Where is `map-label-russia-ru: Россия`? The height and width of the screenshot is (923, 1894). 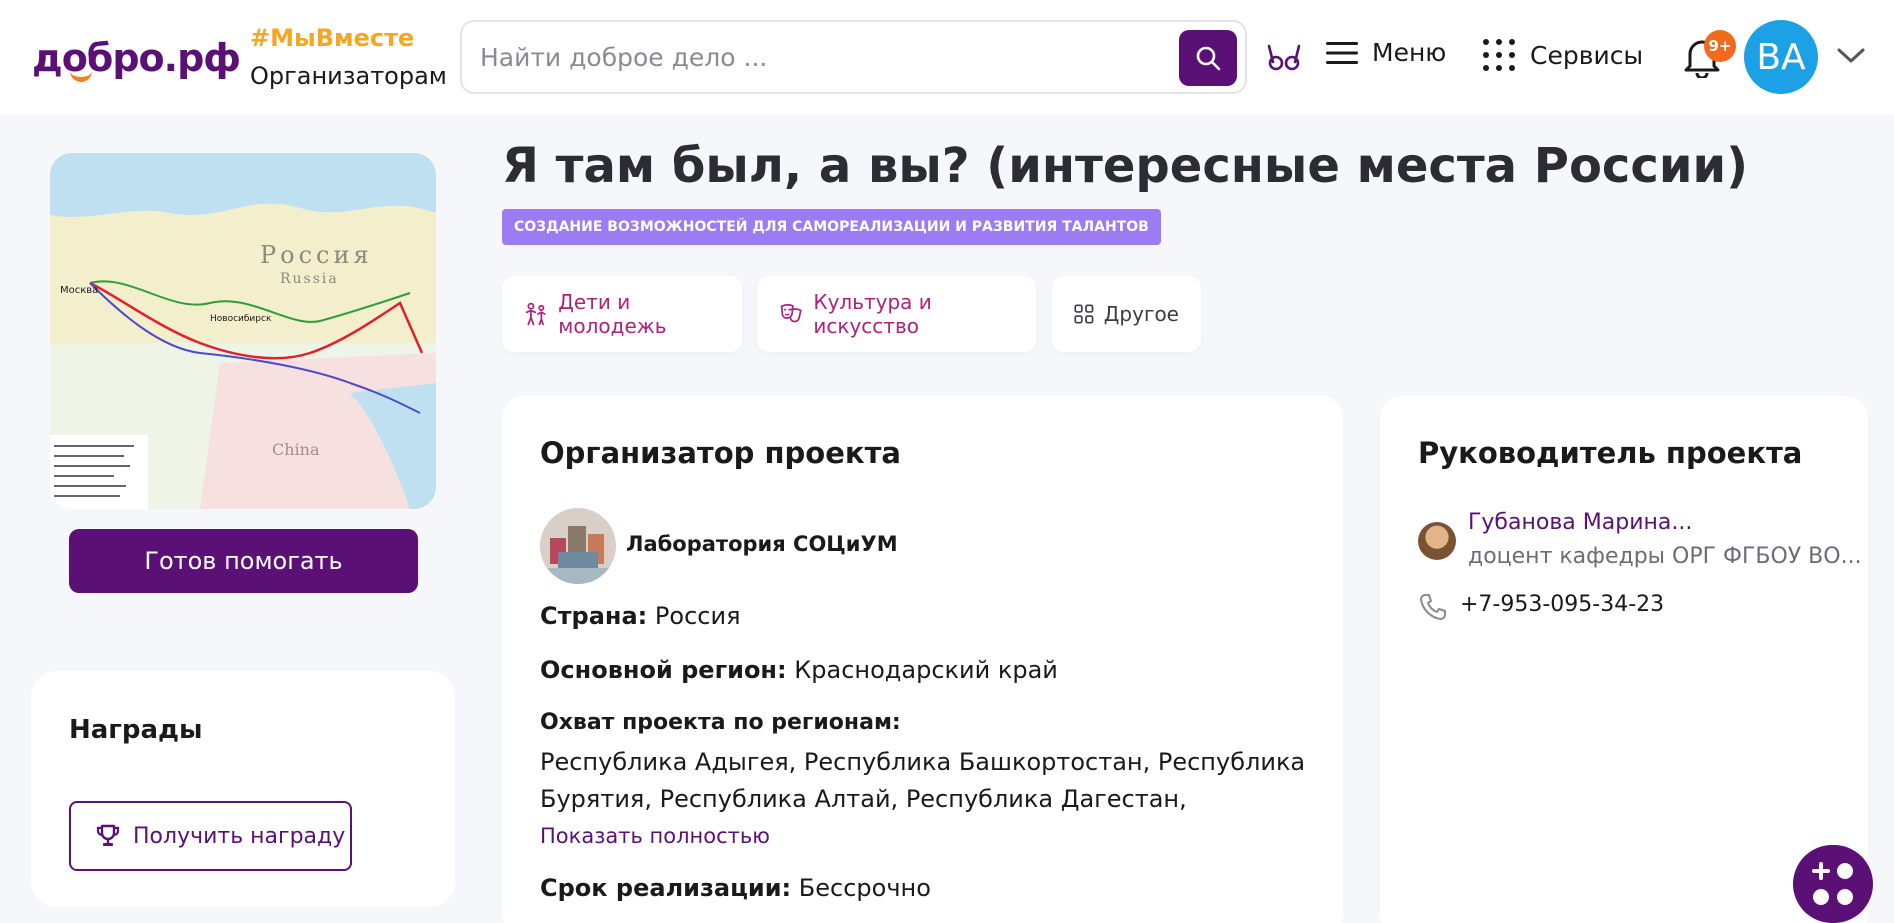
map-label-russia-ru: Россия is located at coordinates (316, 255).